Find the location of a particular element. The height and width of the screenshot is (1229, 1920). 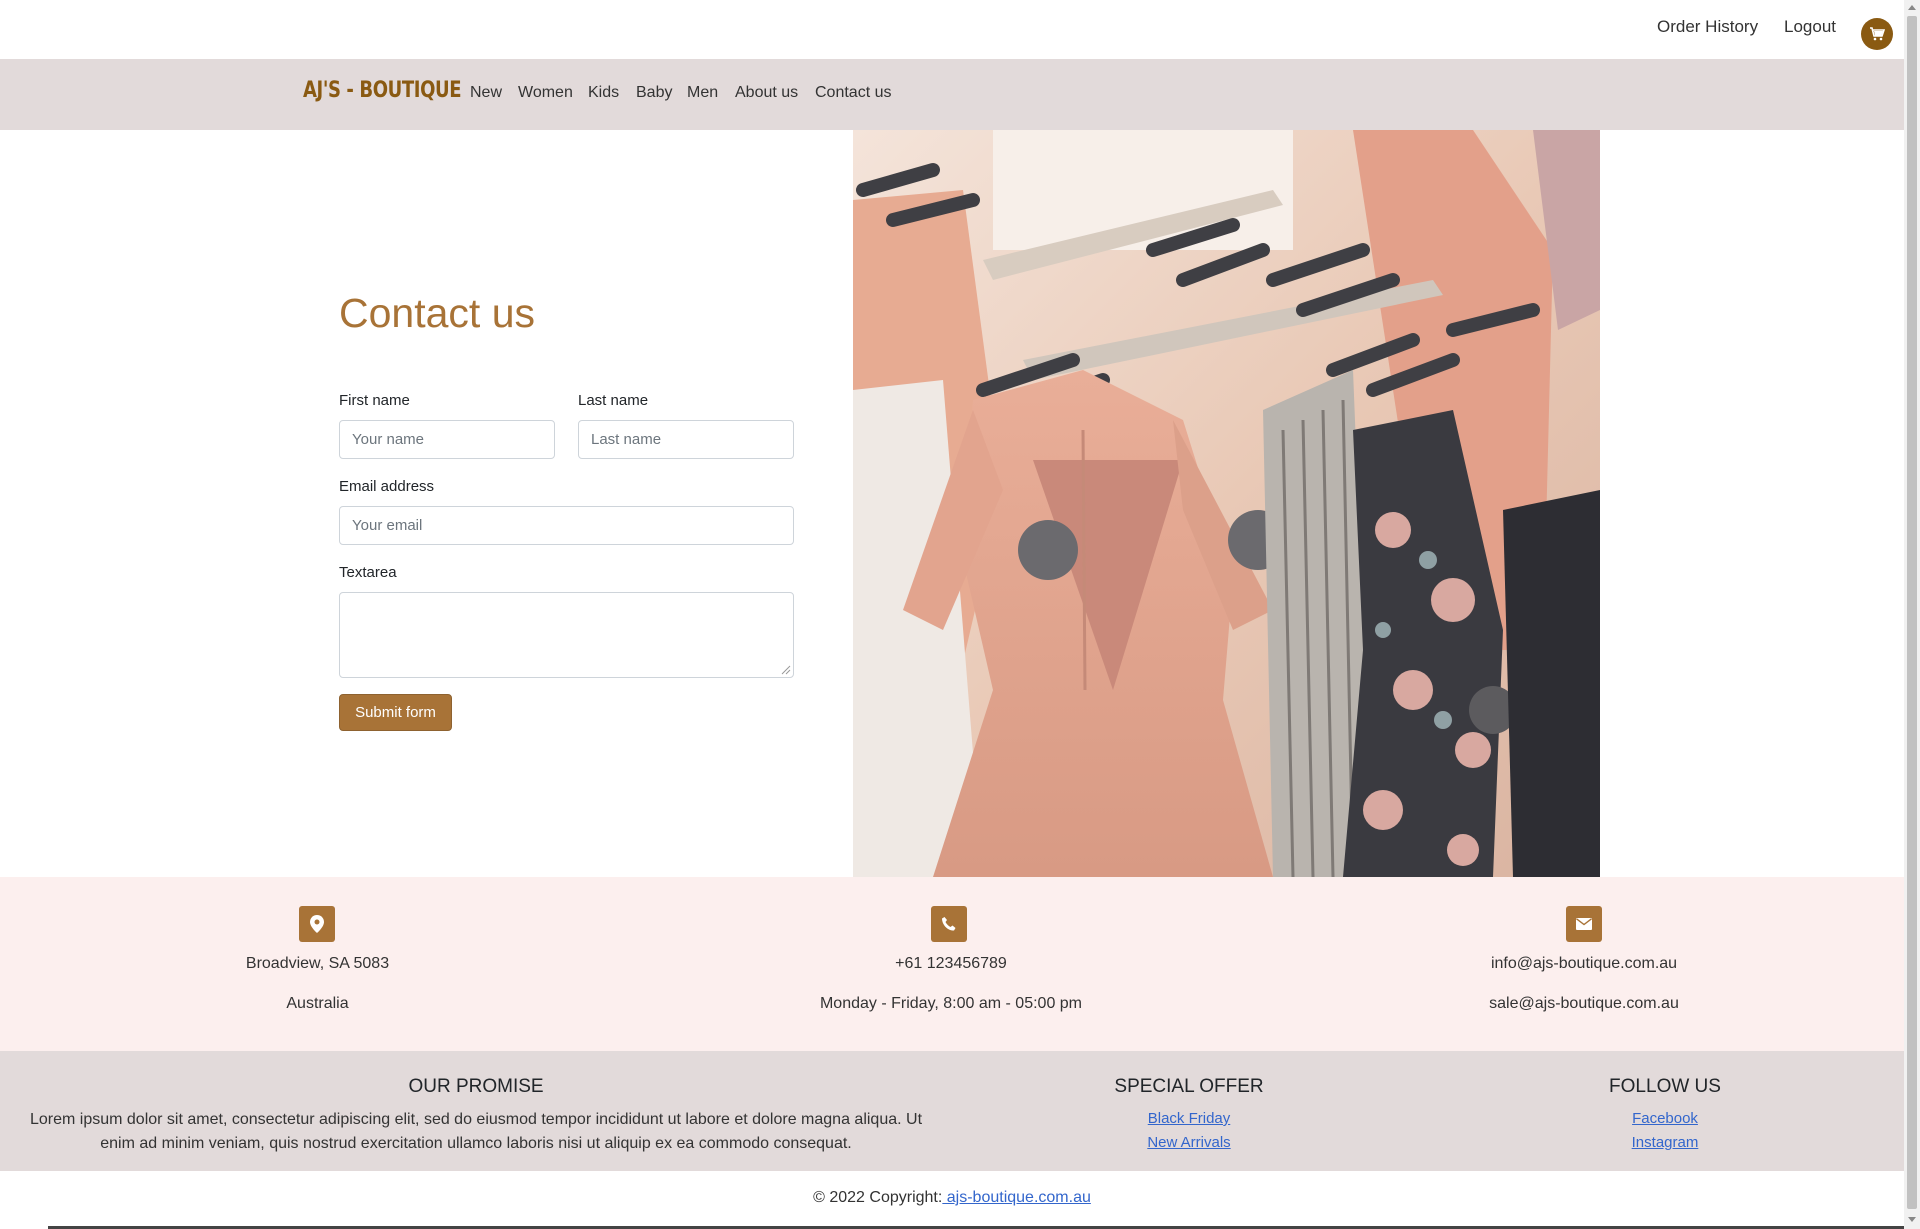

phone-icon is located at coordinates (949, 924).